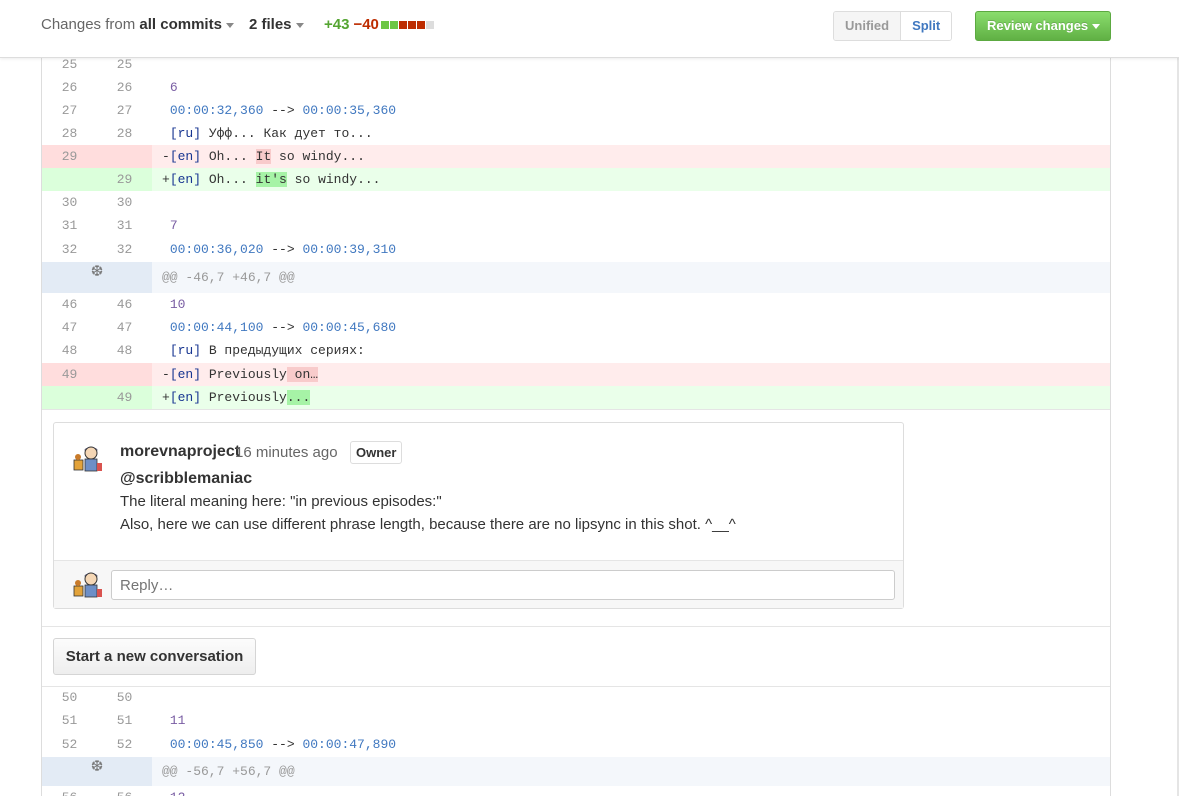 The width and height of the screenshot is (1179, 796). What do you see at coordinates (124, 250) in the screenshot?
I see `new-line-number: 32` at bounding box center [124, 250].